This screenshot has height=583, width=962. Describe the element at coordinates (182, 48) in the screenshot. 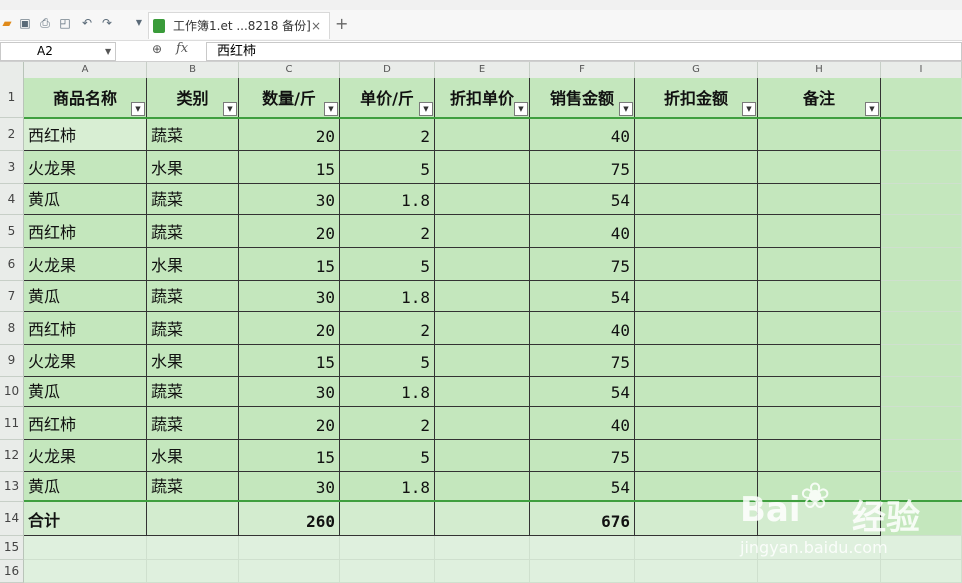

I see `fx-icon: fx` at that location.